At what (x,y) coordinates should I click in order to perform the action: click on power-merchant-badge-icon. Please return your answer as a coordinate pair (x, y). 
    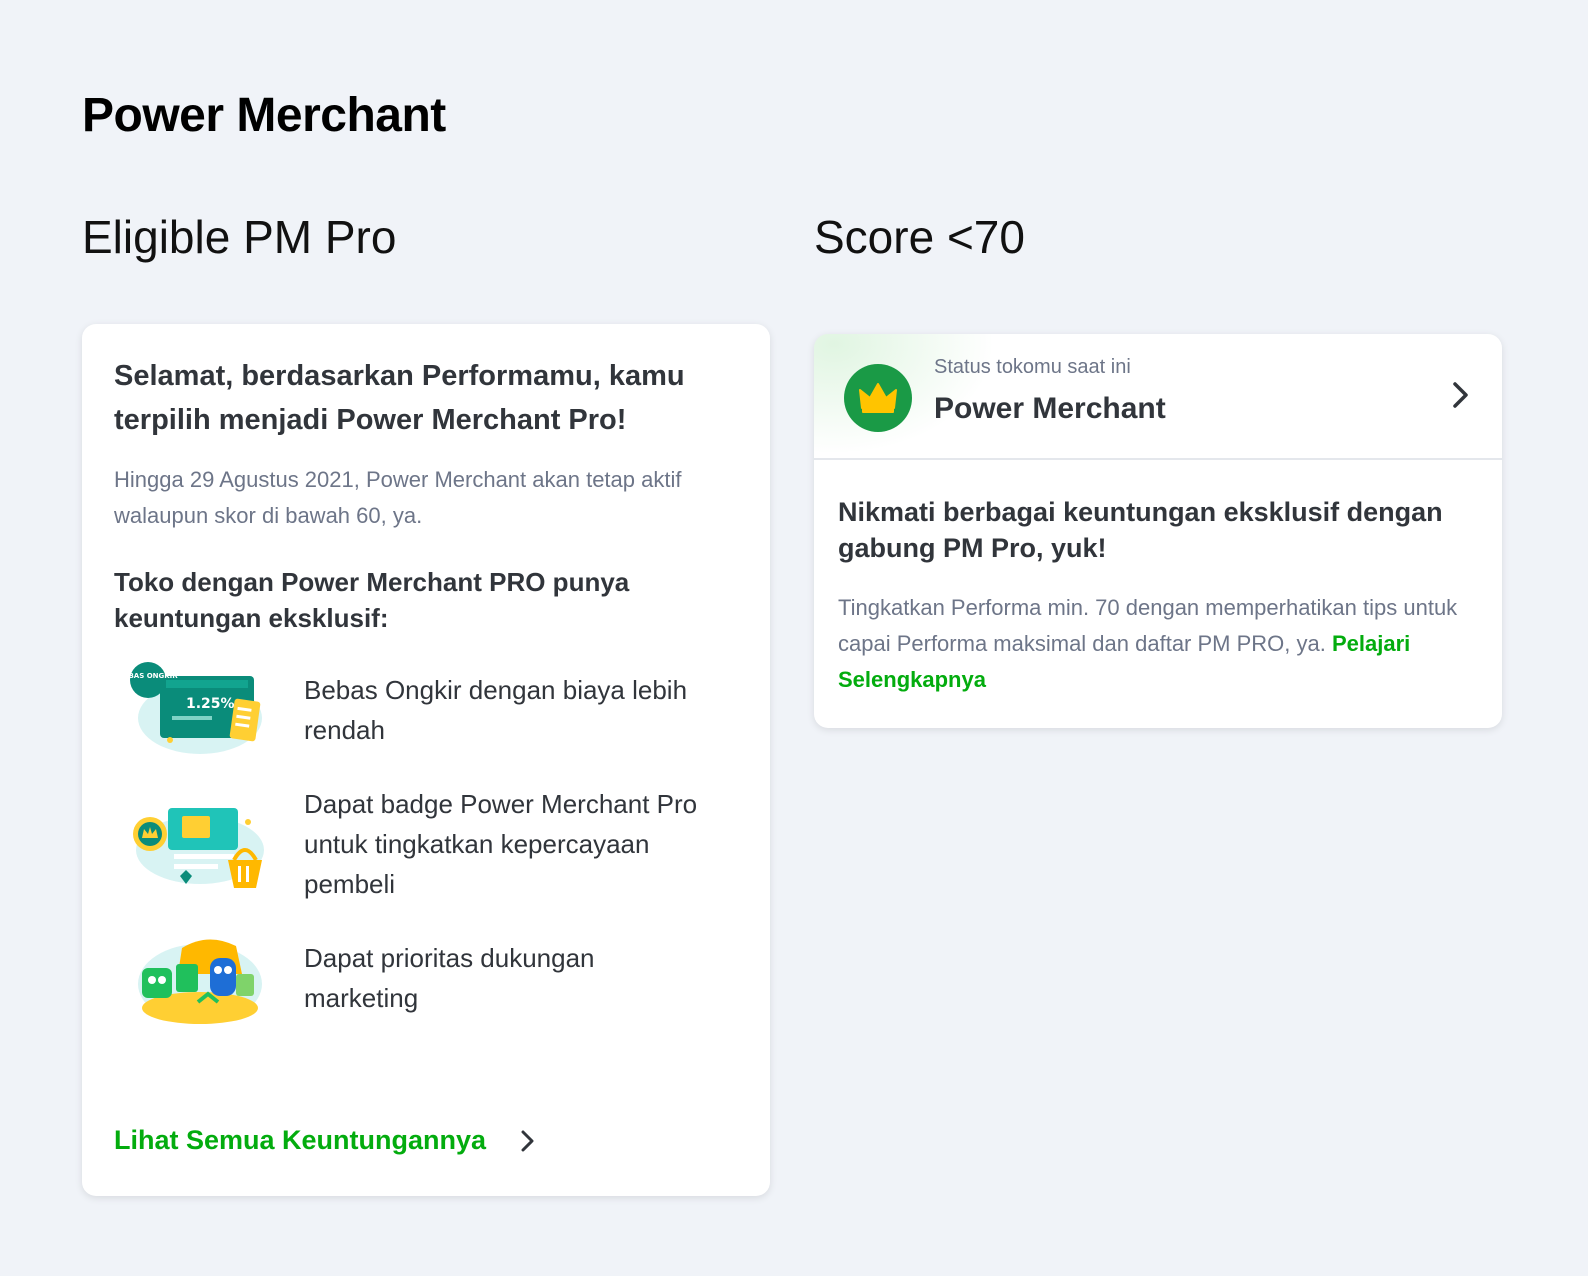
    Looking at the image, I should click on (878, 398).